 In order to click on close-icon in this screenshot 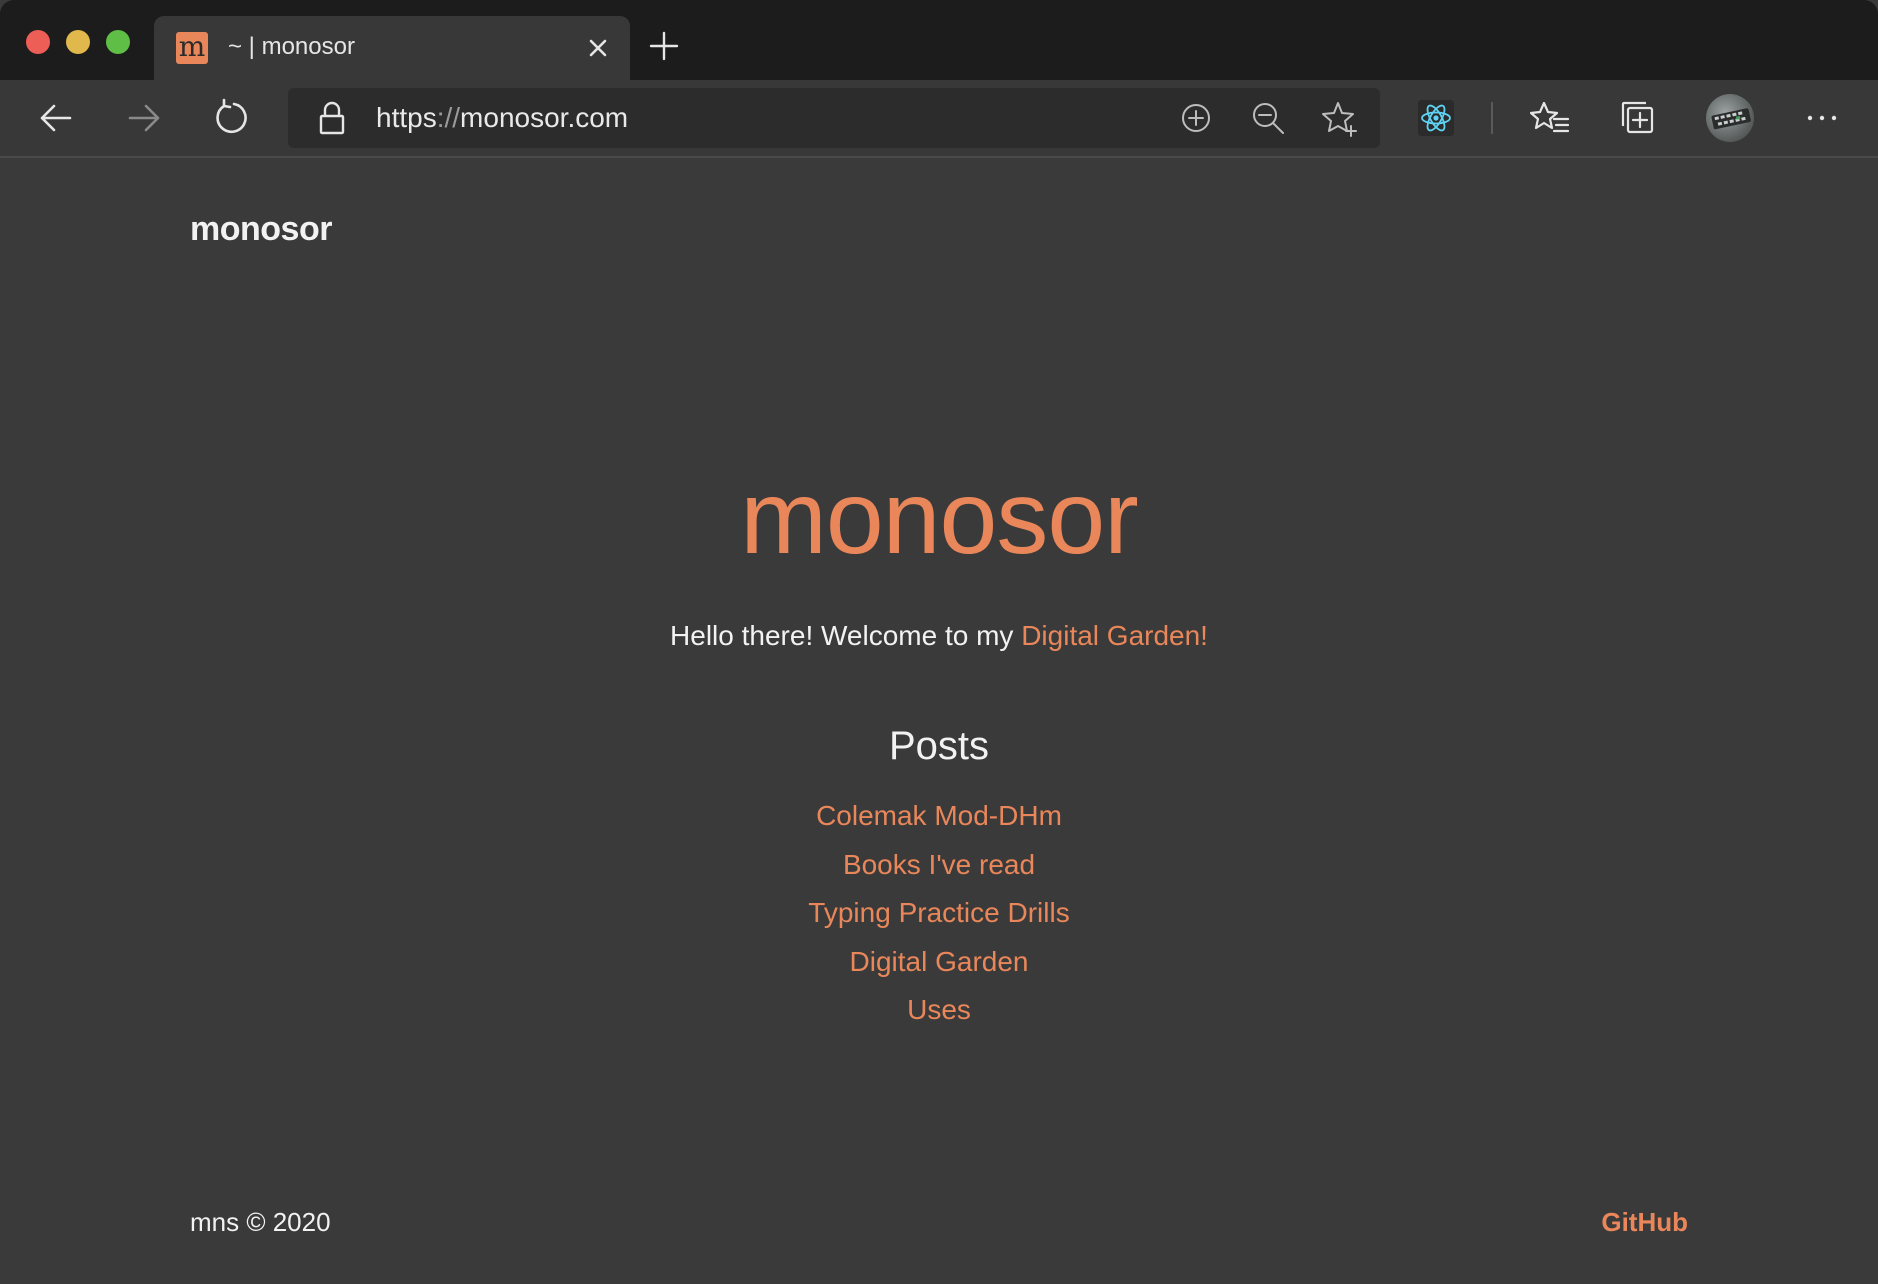, I will do `click(598, 48)`.